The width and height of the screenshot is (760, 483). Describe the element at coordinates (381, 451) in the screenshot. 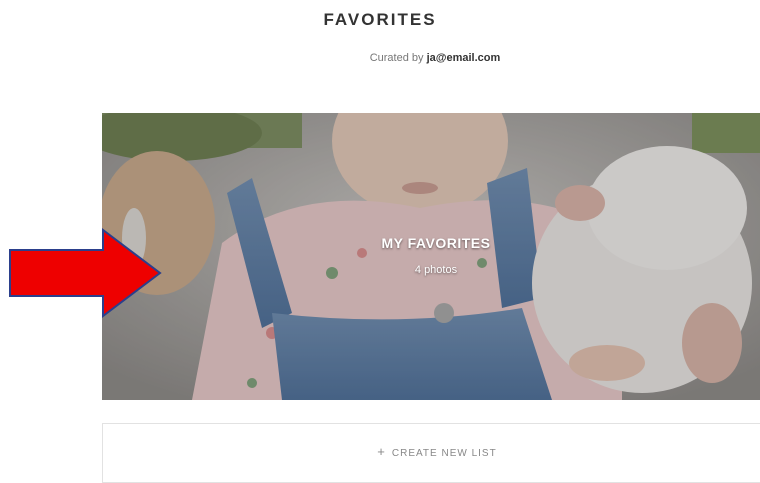

I see `plus-icon: +` at that location.